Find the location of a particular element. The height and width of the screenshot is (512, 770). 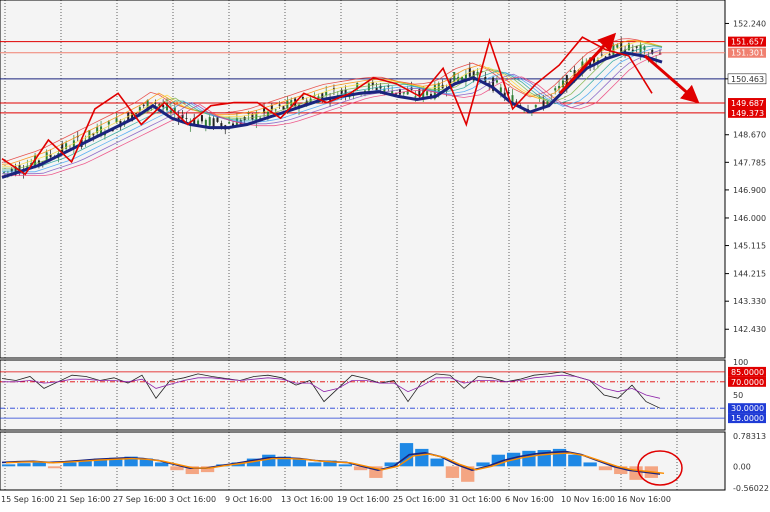

x-tick-label: 25 Oct 16:00 is located at coordinates (419, 499).